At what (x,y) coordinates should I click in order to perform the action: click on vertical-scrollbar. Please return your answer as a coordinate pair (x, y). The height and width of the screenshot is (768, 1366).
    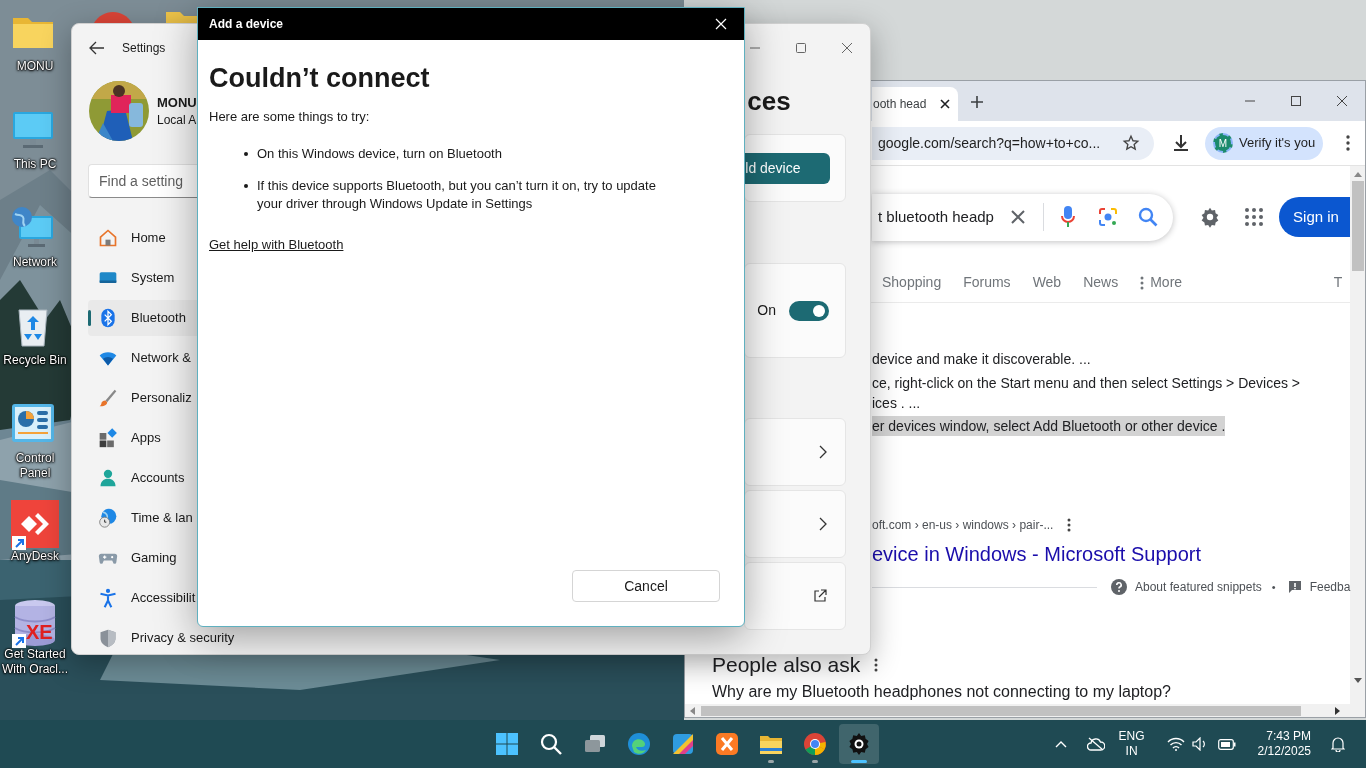
    Looking at the image, I should click on (1357, 435).